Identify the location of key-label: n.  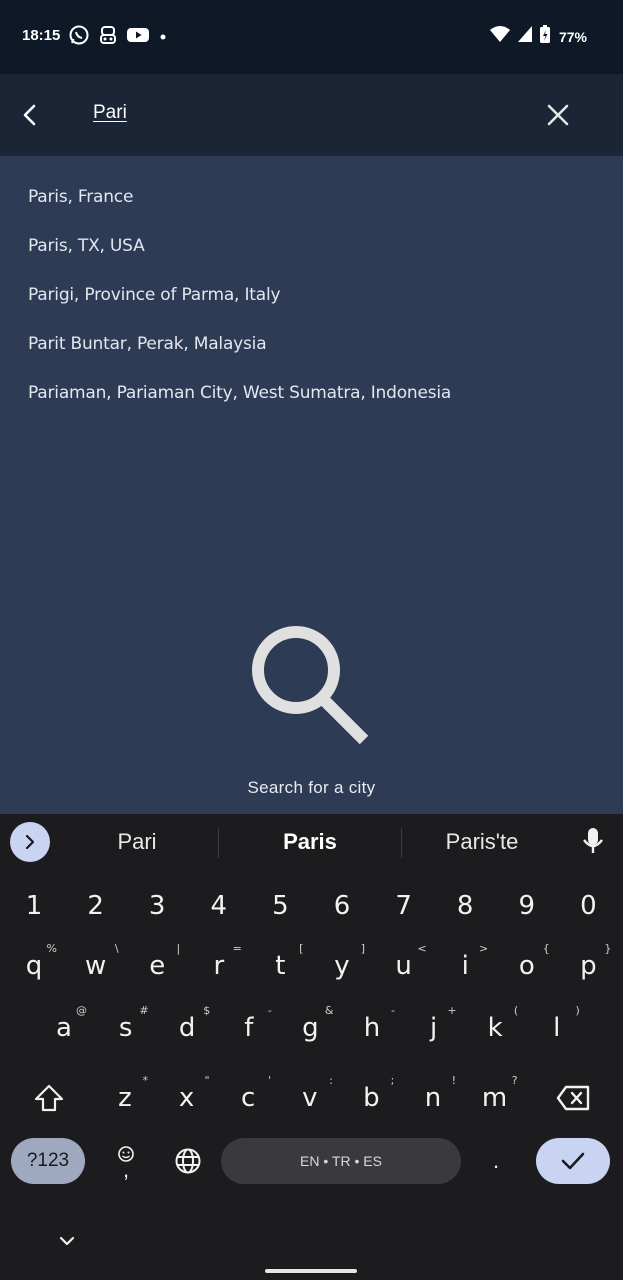
(433, 1098).